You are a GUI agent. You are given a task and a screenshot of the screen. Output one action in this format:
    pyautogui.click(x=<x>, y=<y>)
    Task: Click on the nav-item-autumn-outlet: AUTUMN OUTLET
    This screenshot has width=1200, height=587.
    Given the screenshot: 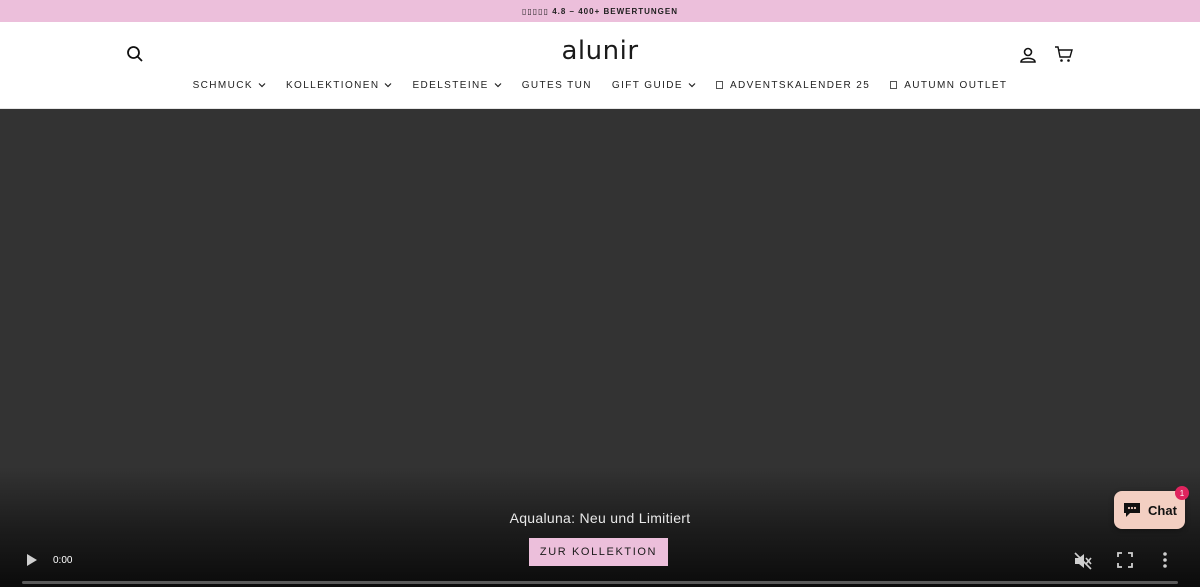 What is the action you would take?
    pyautogui.click(x=948, y=85)
    